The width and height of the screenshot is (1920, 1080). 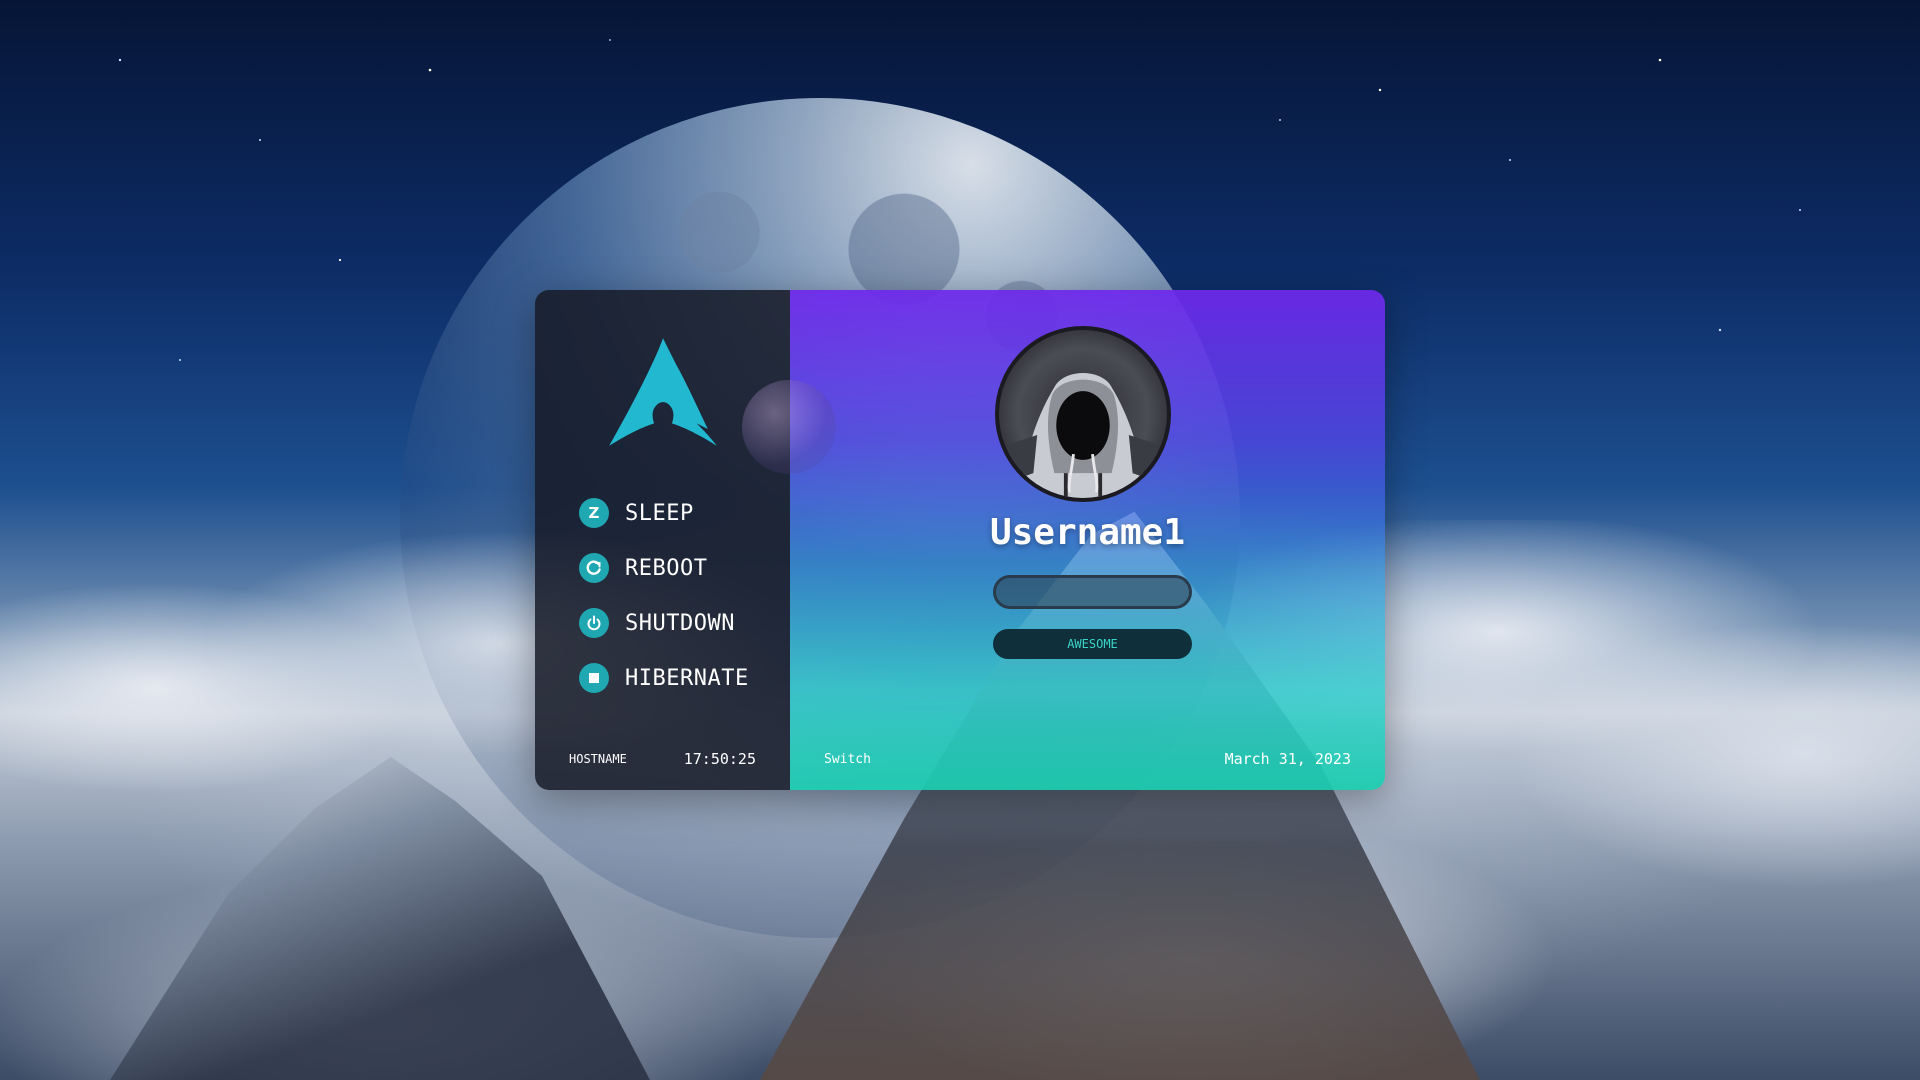 What do you see at coordinates (789, 427) in the screenshot?
I see `small-moon-decoration` at bounding box center [789, 427].